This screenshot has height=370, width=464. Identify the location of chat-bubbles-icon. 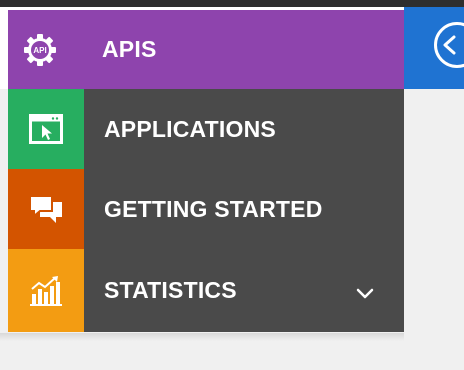
(46, 209).